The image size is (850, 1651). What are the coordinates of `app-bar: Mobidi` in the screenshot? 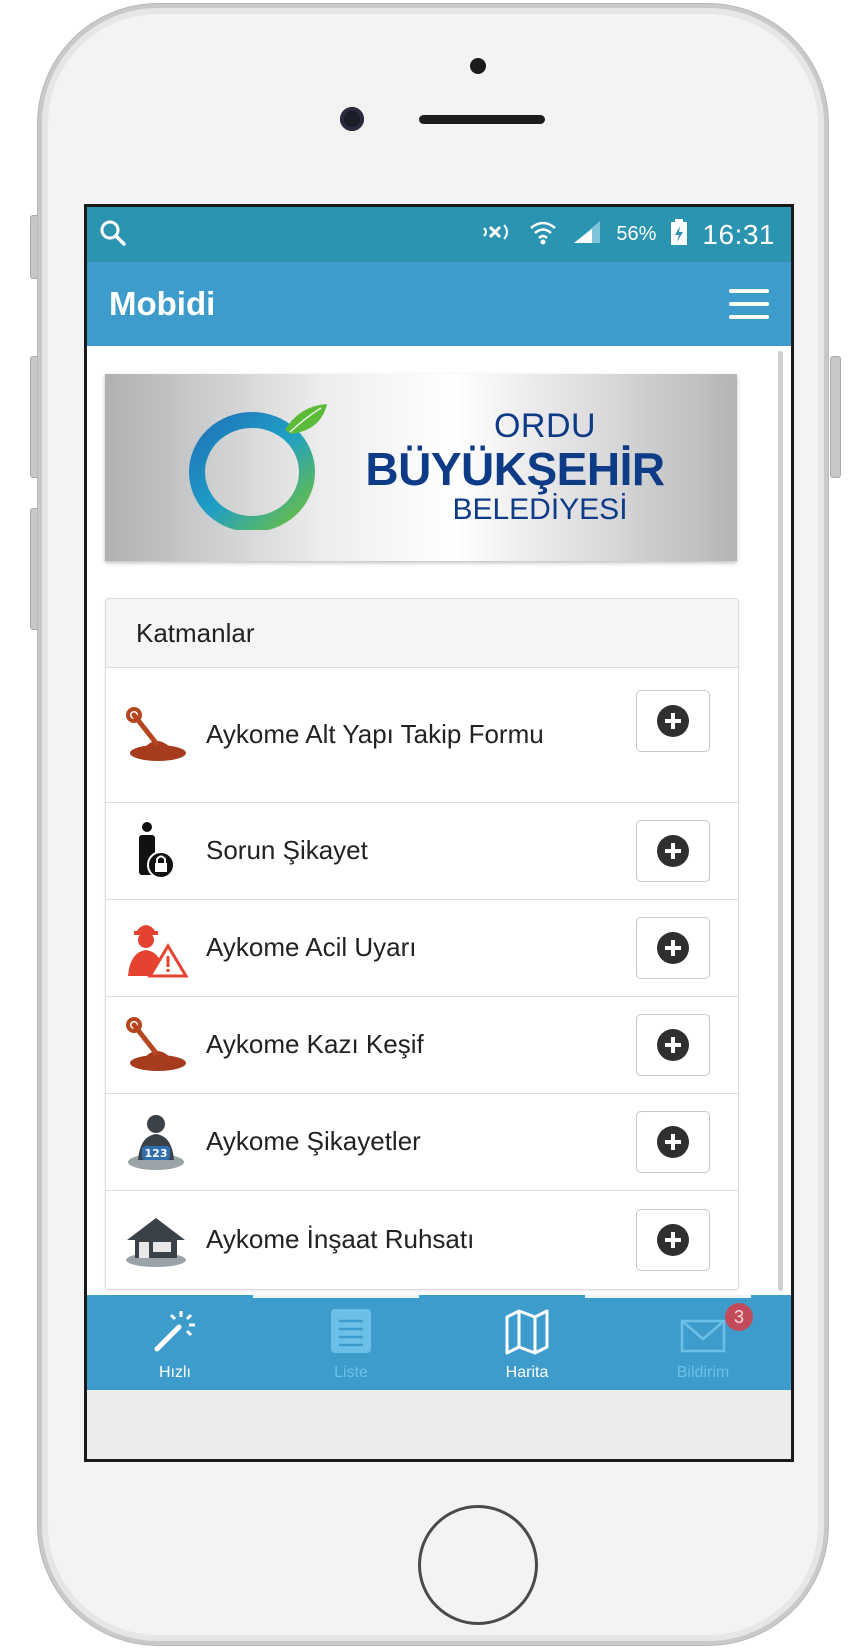 It's located at (439, 304).